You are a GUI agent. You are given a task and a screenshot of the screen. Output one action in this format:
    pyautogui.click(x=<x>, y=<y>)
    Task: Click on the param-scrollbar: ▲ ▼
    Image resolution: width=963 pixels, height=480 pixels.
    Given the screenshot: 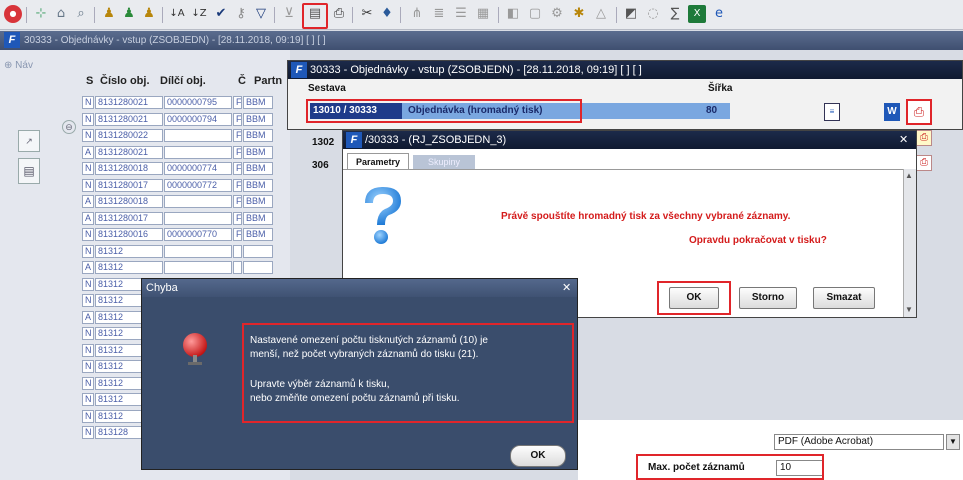 What is the action you would take?
    pyautogui.click(x=909, y=243)
    